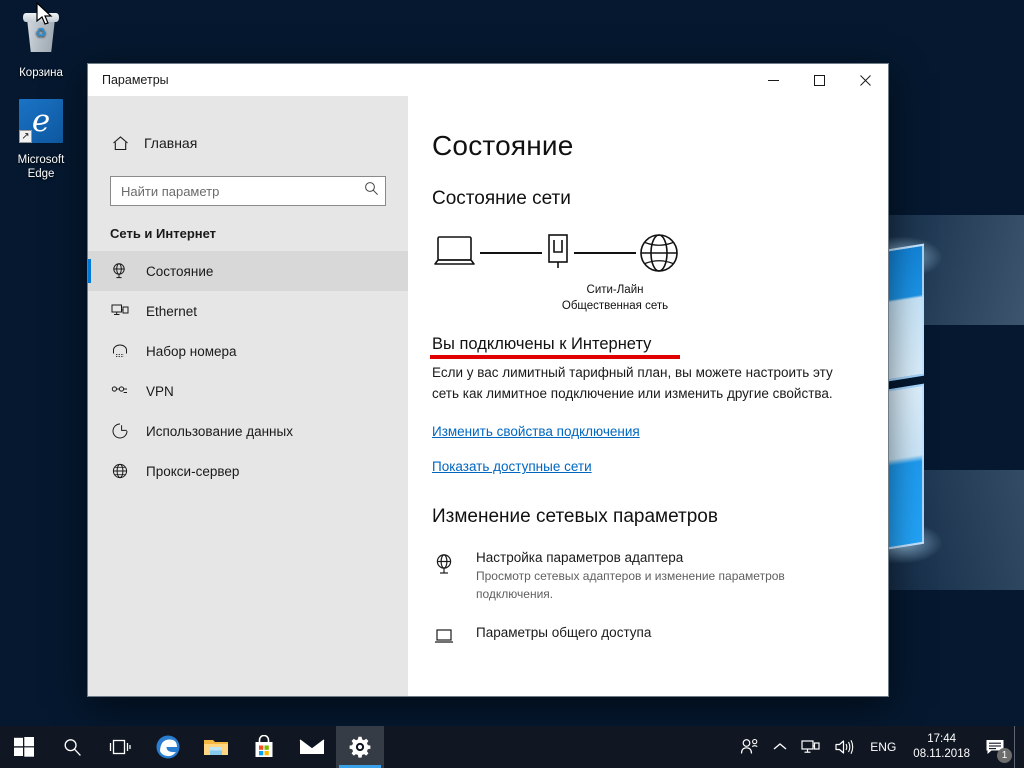 This screenshot has height=768, width=1024. What do you see at coordinates (942, 739) in the screenshot?
I see `clock-time: 17:44` at bounding box center [942, 739].